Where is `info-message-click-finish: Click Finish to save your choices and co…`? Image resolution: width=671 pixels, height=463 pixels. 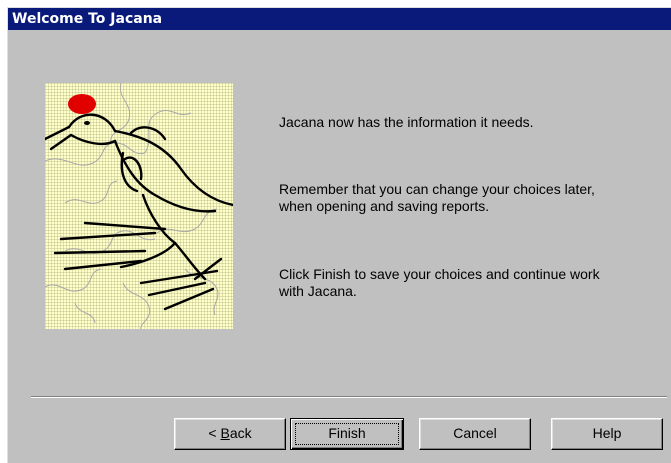
info-message-click-finish: Click Finish to save your choices and co… is located at coordinates (439, 282).